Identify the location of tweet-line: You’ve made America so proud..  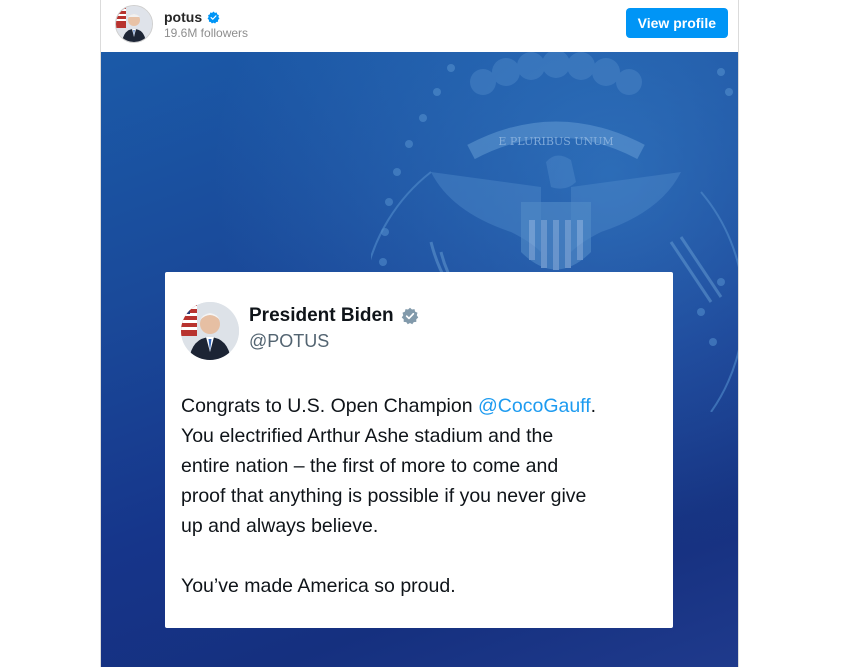
(318, 586).